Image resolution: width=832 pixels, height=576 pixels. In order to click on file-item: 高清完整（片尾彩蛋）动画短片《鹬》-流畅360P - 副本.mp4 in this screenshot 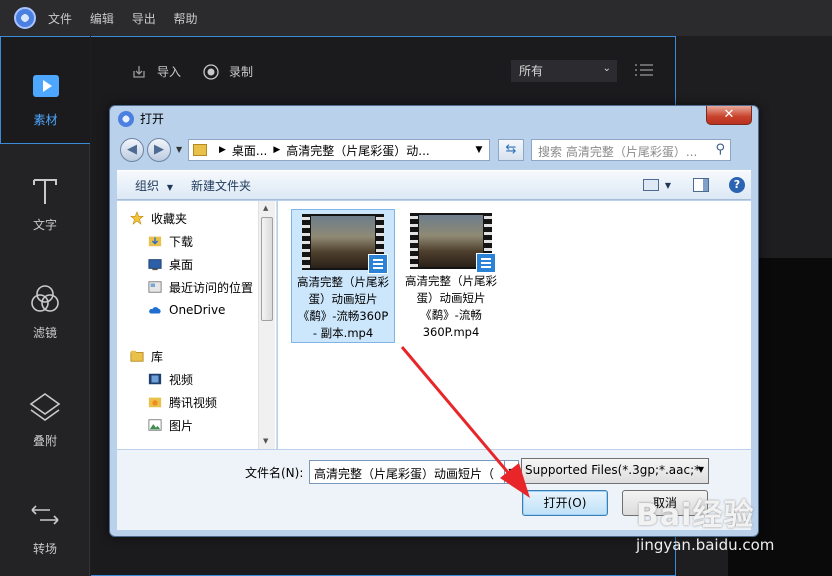, I will do `click(343, 276)`.